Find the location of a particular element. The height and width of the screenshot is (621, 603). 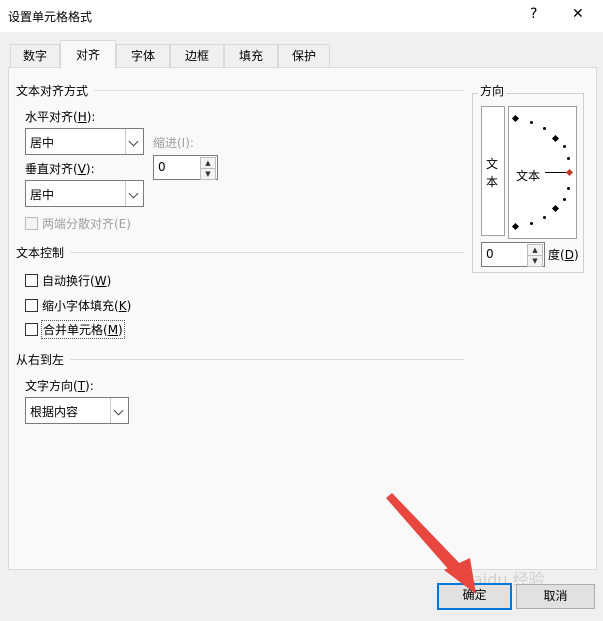

distributed-checkbox is located at coordinates (31, 223).